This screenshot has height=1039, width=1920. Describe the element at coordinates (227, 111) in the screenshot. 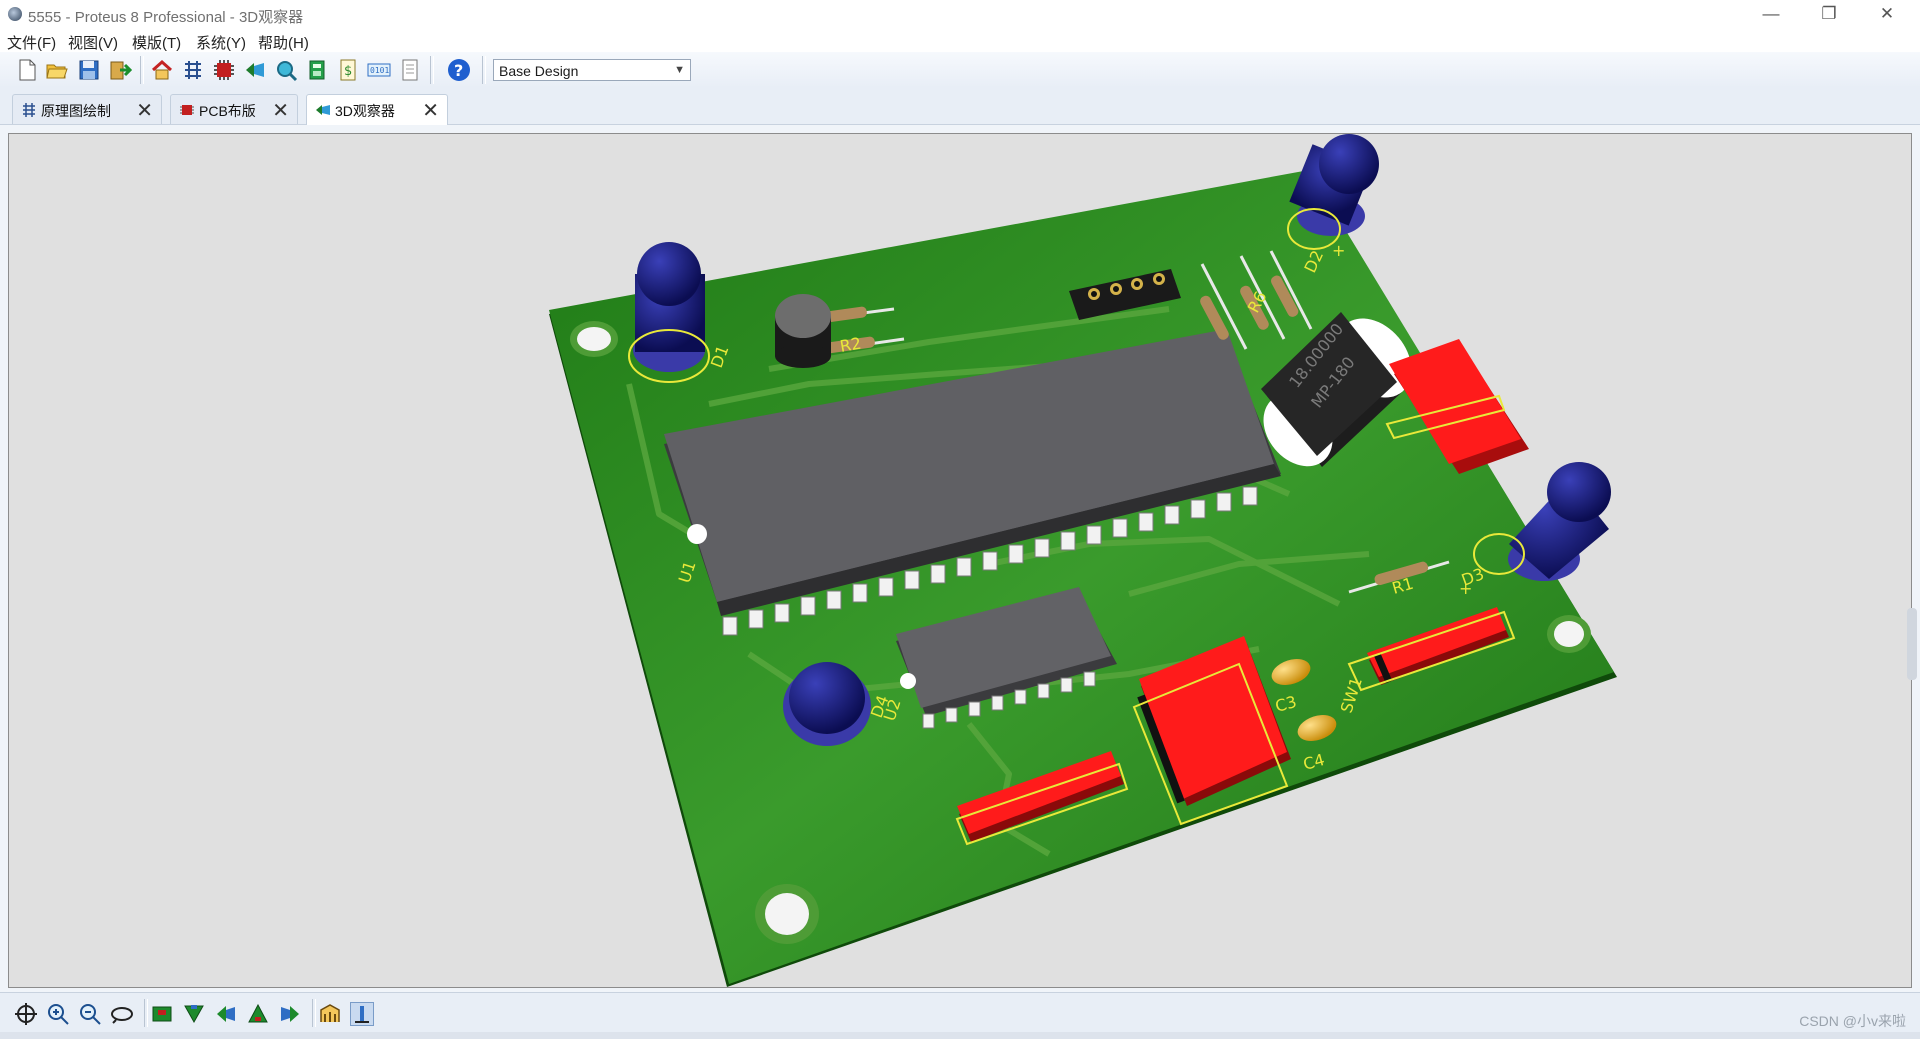

I see `tab-pcb-layout-label: PCB布版` at that location.